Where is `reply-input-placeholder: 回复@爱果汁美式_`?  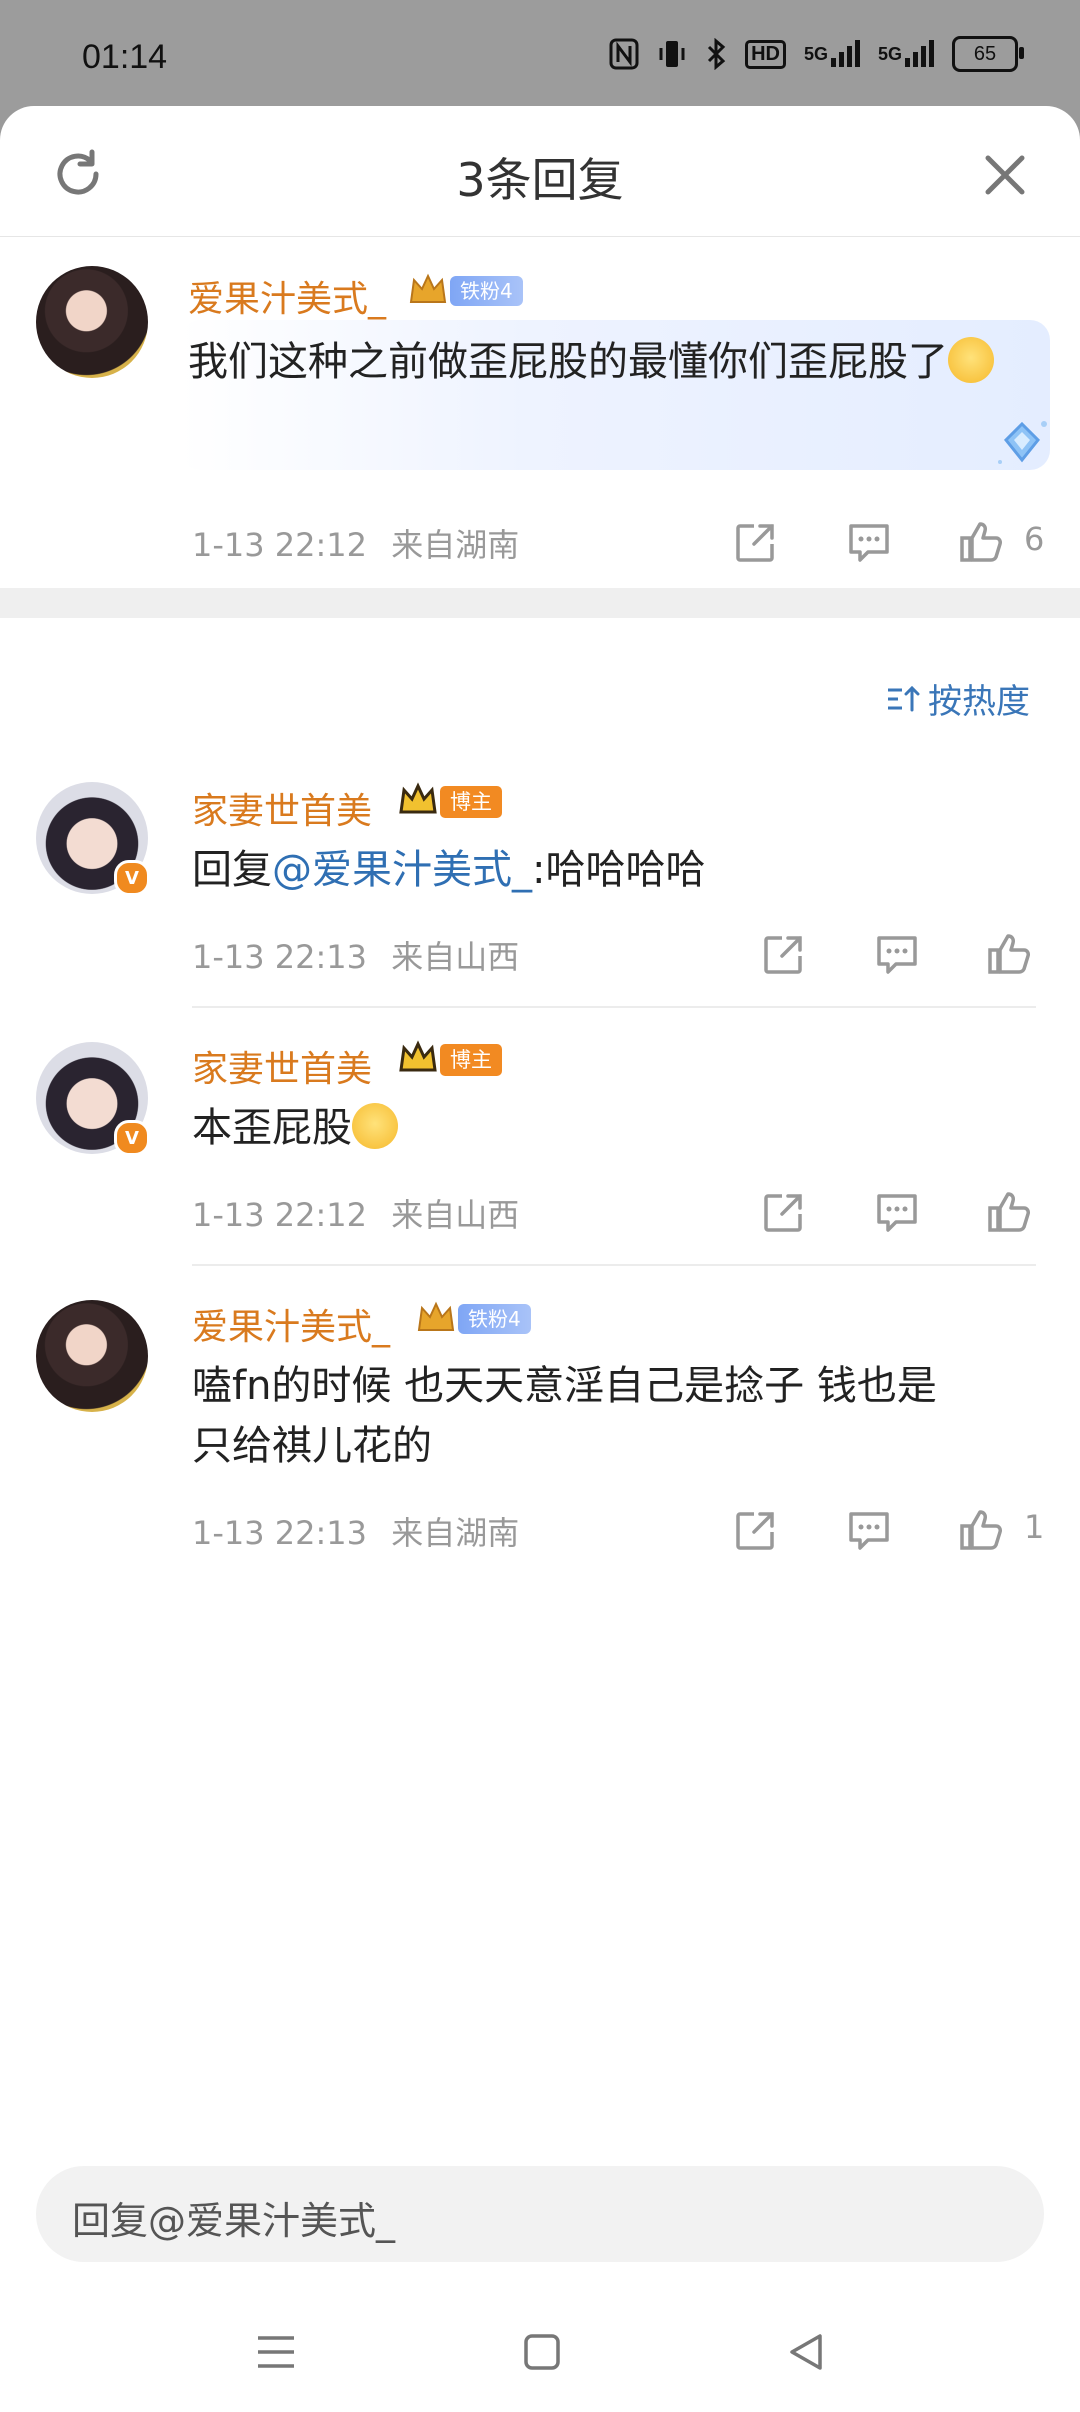 reply-input-placeholder: 回复@爱果汁美式_ is located at coordinates (234, 2221).